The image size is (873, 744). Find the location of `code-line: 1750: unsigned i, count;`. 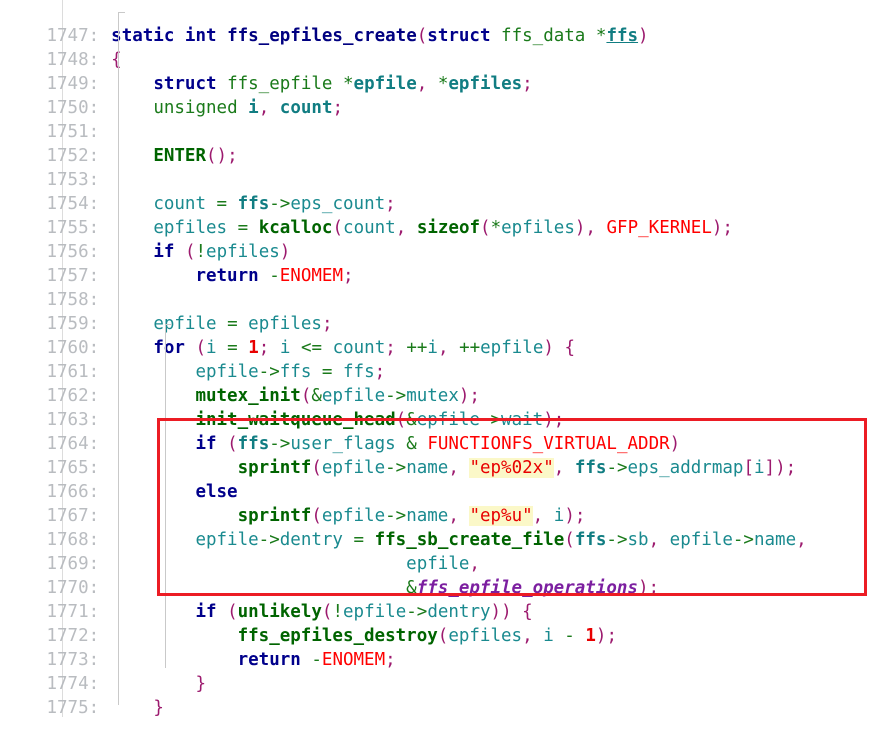

code-line: 1750: unsigned i, count; is located at coordinates (436, 95).